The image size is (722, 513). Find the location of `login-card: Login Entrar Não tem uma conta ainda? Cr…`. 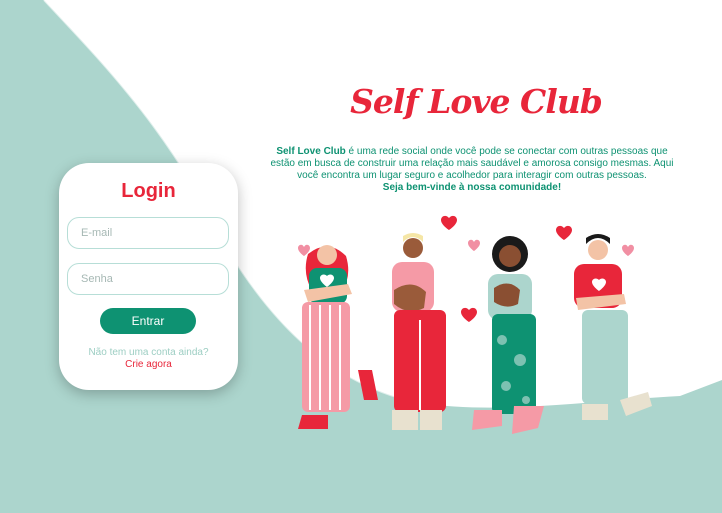

login-card: Login Entrar Não tem uma conta ainda? Cr… is located at coordinates (148, 276).